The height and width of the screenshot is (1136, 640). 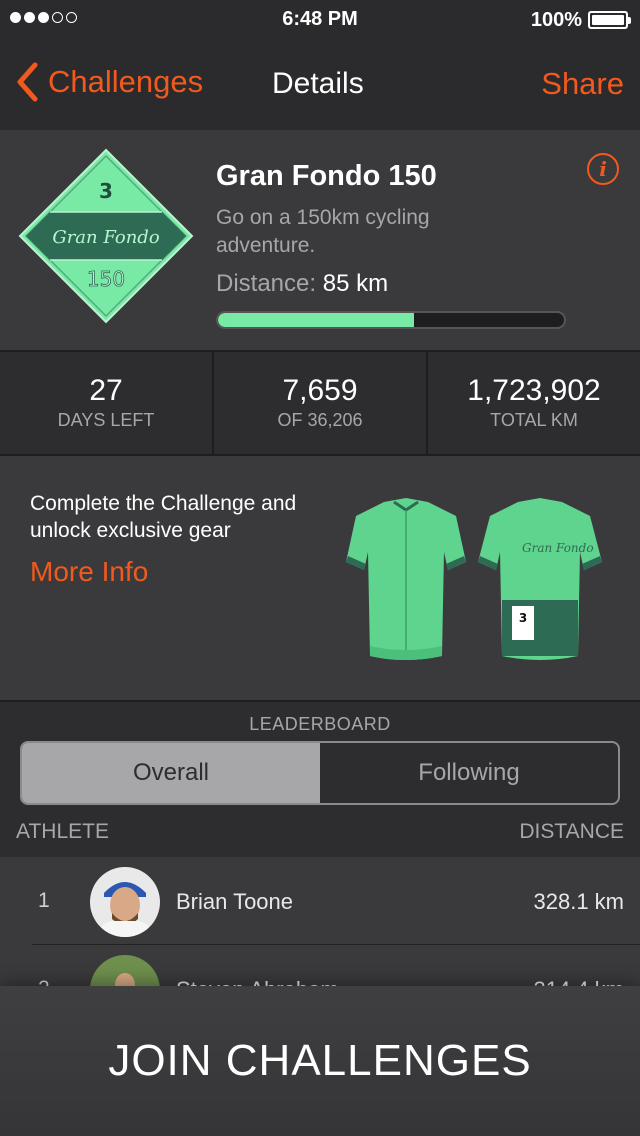 I want to click on jersey-back-image: 3 Gran Fondo, so click(x=540, y=579).